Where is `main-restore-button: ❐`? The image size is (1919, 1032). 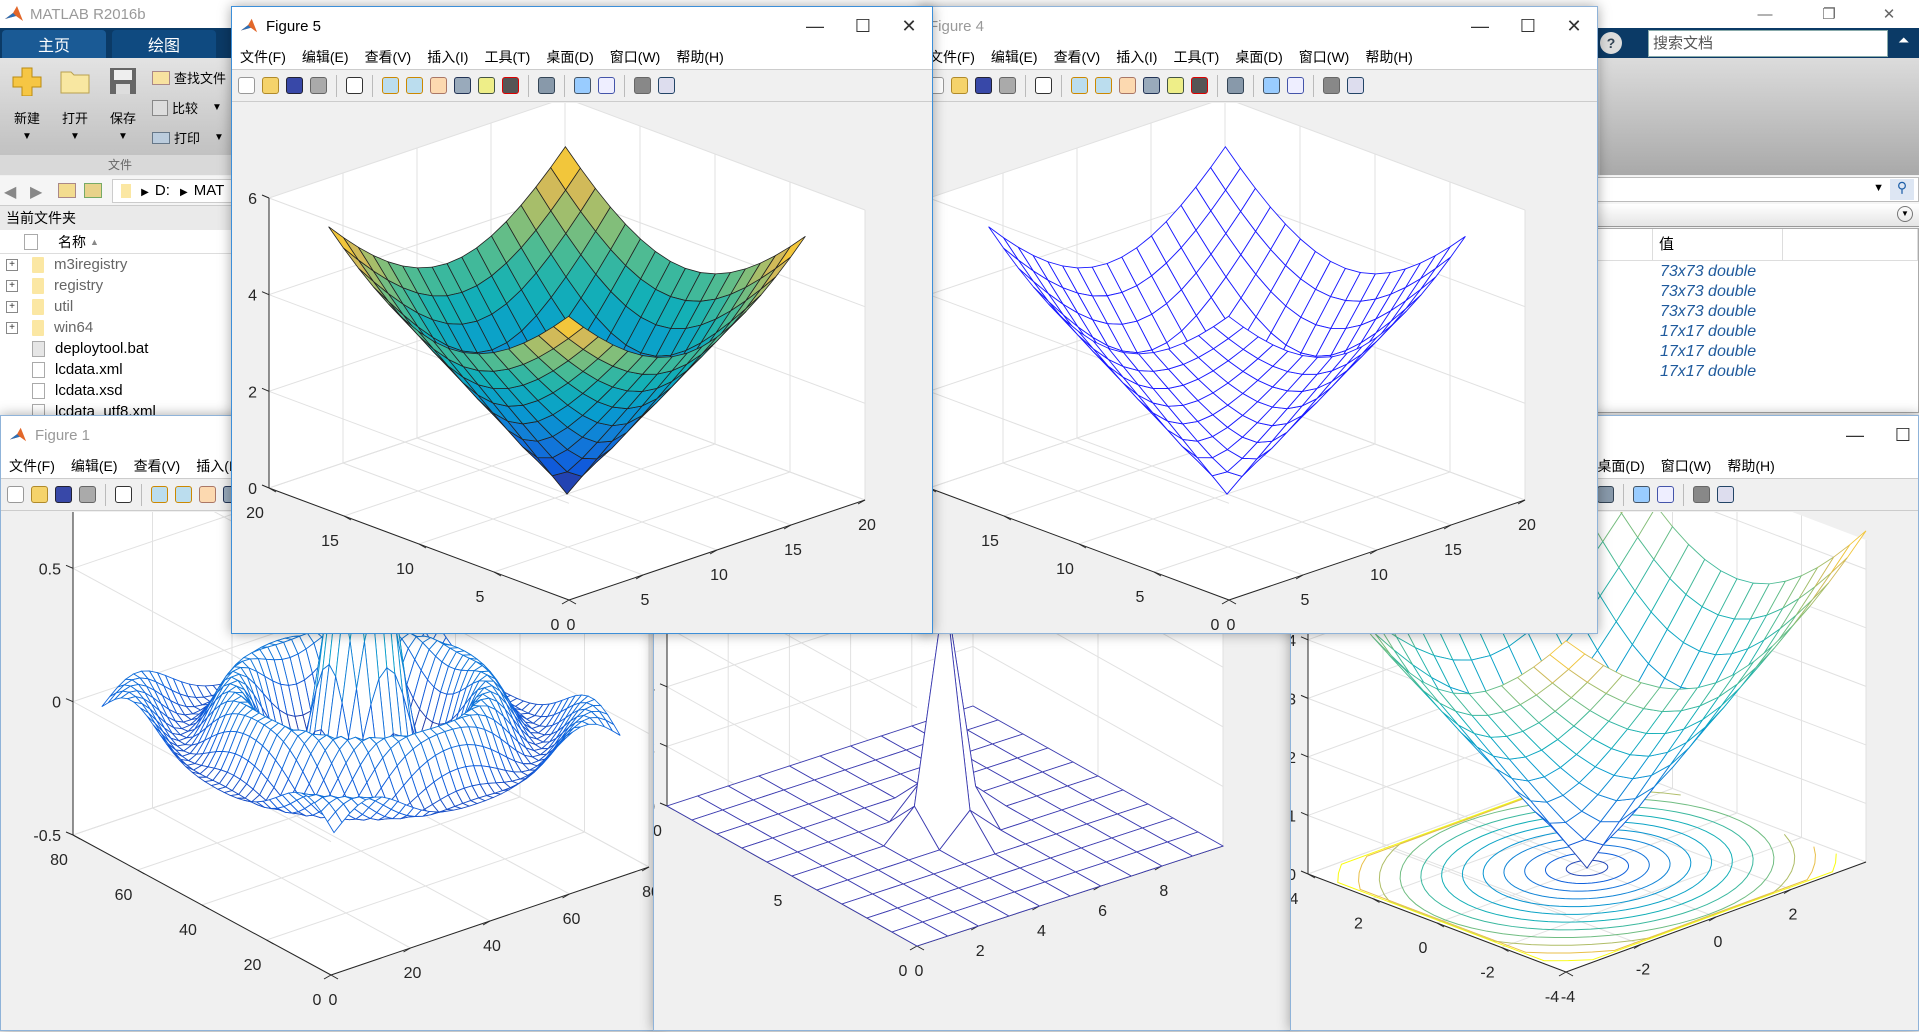
main-restore-button: ❐ is located at coordinates (1829, 14).